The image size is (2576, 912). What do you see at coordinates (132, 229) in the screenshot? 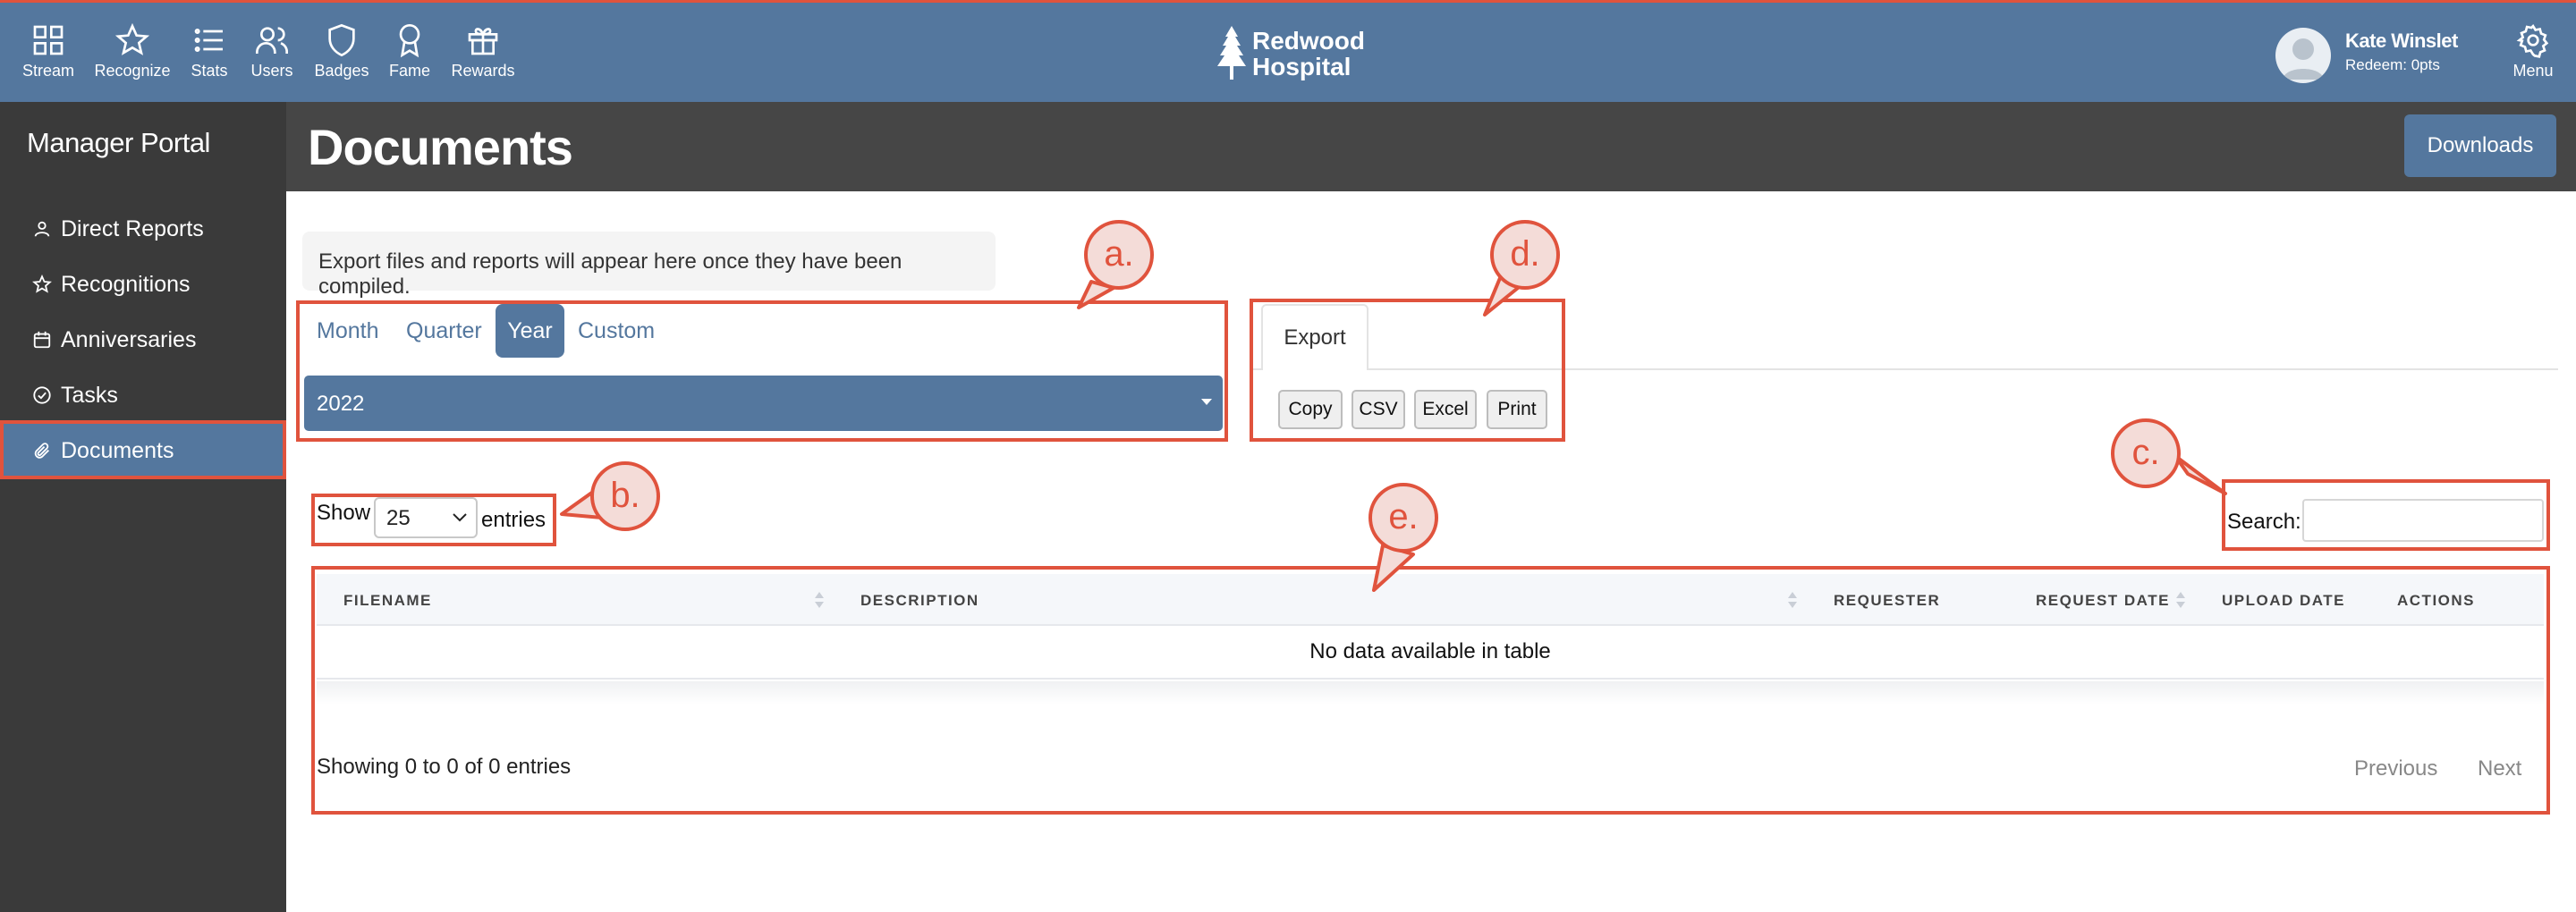
I see `sidebar-item-label: Direct Reports` at bounding box center [132, 229].